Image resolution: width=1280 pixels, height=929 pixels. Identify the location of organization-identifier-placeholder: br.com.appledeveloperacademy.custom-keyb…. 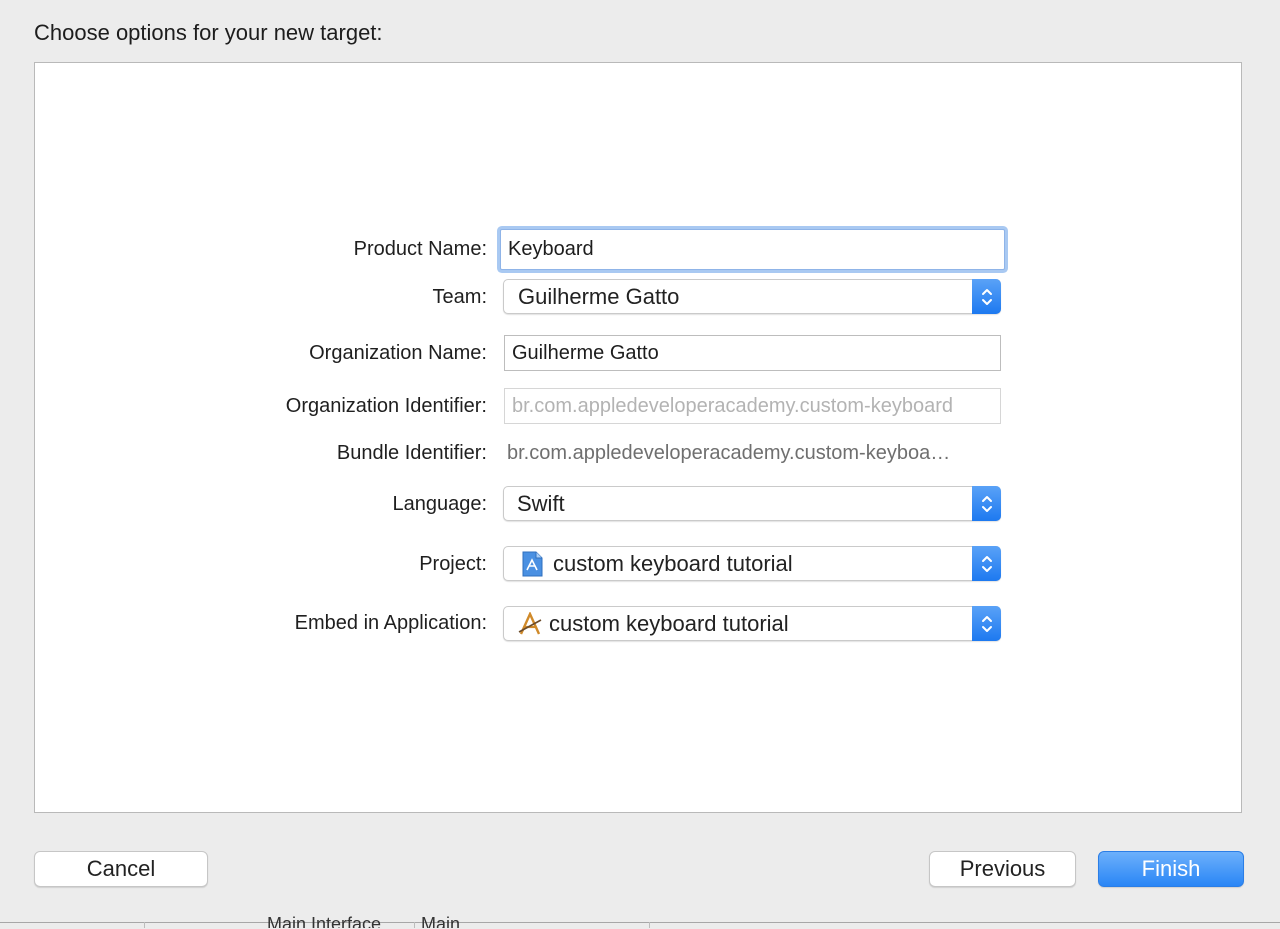
(732, 406).